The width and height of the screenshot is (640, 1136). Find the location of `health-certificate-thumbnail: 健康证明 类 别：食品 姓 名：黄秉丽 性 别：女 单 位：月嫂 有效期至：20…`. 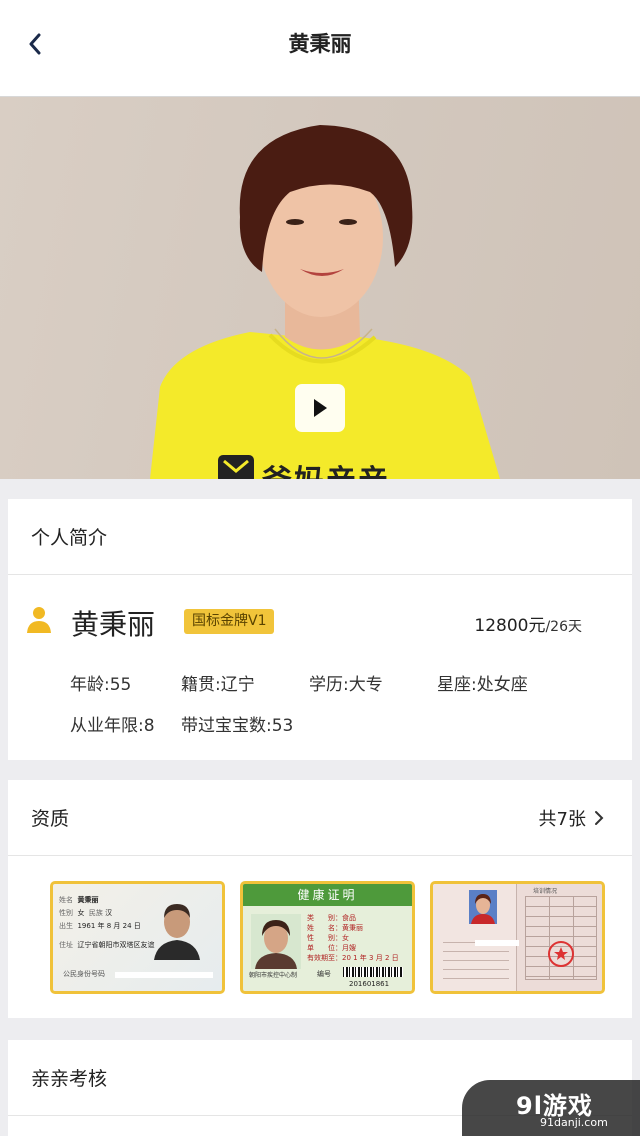

health-certificate-thumbnail: 健康证明 类 别：食品 姓 名：黄秉丽 性 别：女 单 位：月嫂 有效期至：20… is located at coordinates (327, 937).